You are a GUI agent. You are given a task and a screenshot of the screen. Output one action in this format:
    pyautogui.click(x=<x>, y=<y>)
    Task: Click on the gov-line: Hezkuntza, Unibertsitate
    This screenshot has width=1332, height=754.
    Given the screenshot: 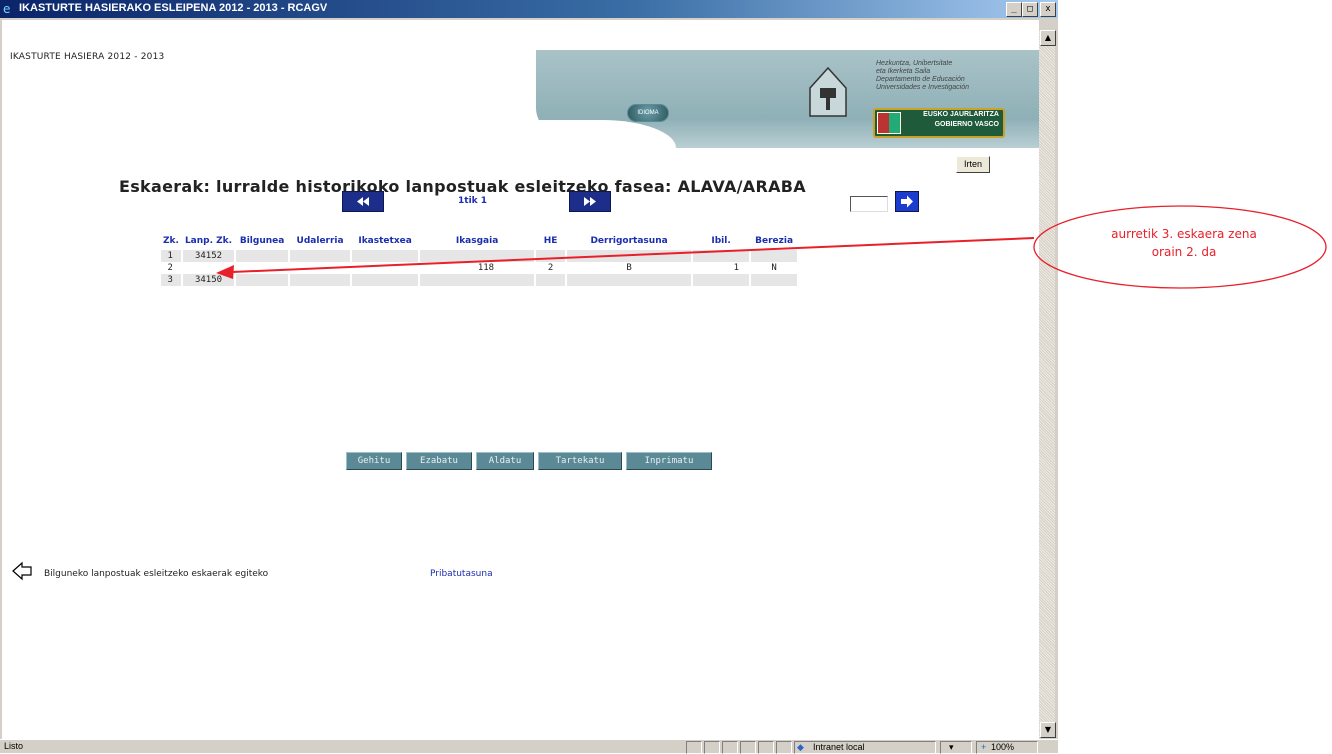 What is the action you would take?
    pyautogui.click(x=914, y=63)
    